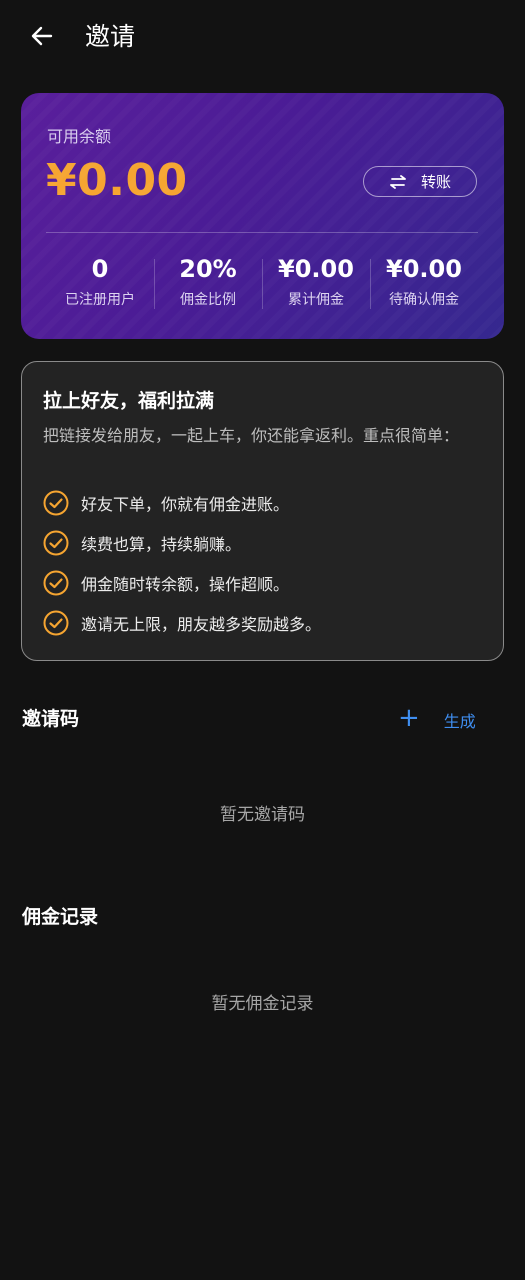 The height and width of the screenshot is (1280, 525). I want to click on benefit-text: 好友下单，你就有佣金进账。, so click(185, 504).